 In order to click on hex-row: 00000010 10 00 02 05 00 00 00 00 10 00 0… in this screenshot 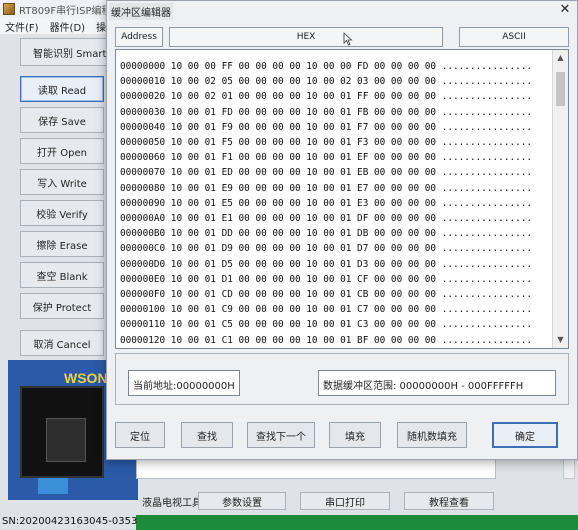, I will do `click(326, 81)`.